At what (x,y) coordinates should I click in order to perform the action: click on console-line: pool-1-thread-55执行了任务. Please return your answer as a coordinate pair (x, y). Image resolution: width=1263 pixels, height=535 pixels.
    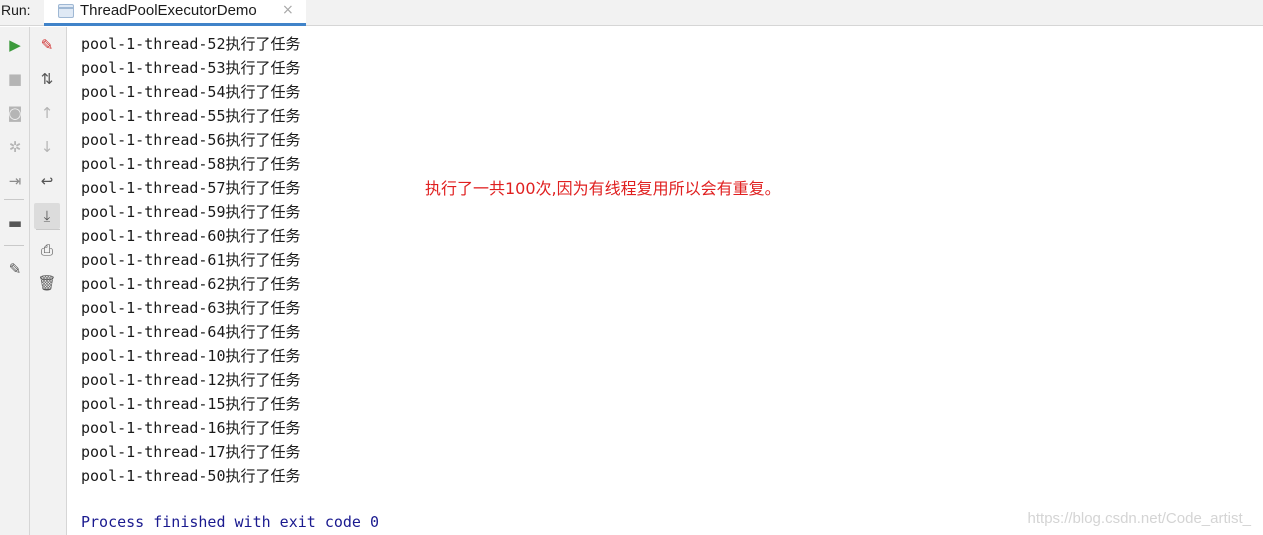
    Looking at the image, I should click on (191, 116).